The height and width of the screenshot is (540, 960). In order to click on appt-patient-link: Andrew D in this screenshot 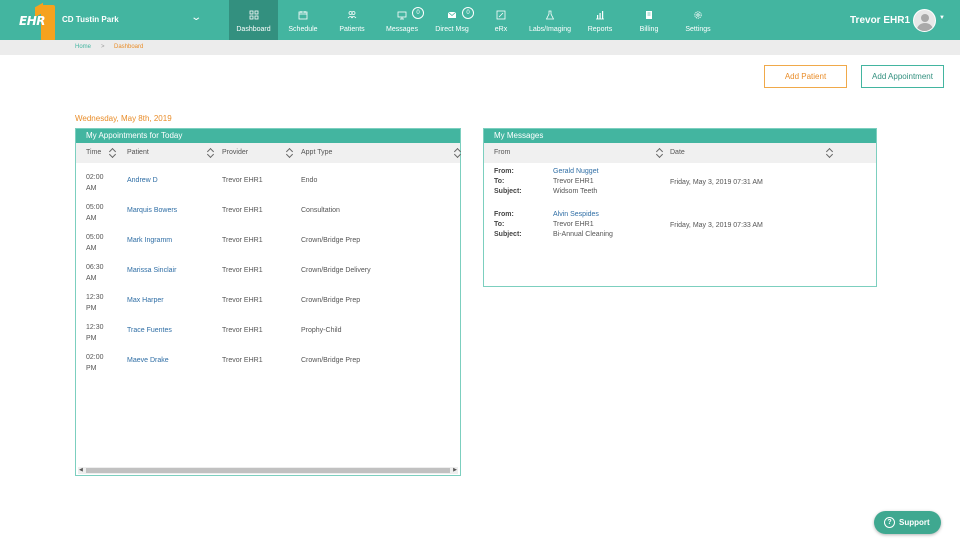, I will do `click(142, 180)`.